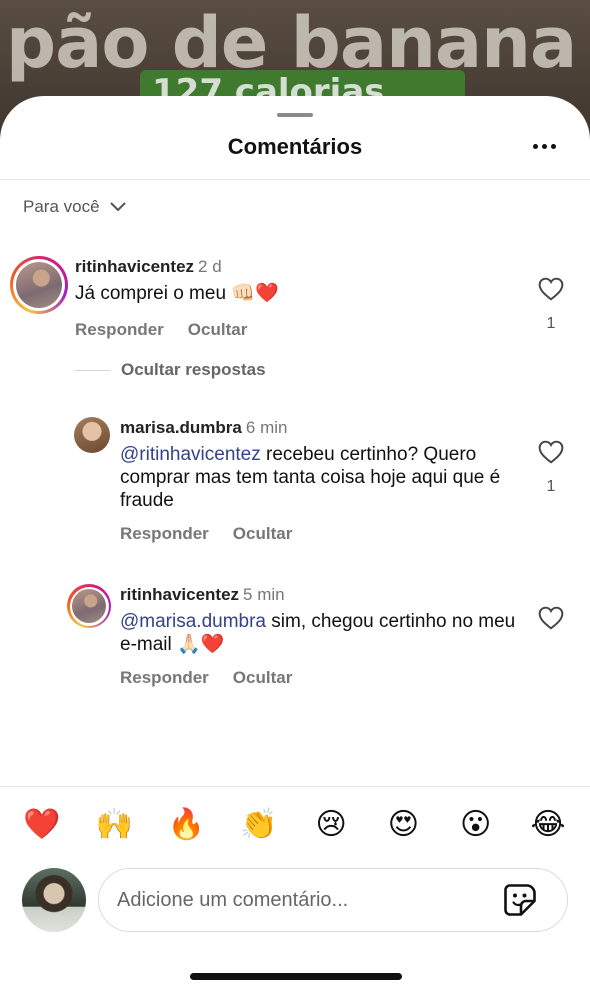 The width and height of the screenshot is (590, 990). What do you see at coordinates (264, 594) in the screenshot?
I see `comment-timestamp: 5 min` at bounding box center [264, 594].